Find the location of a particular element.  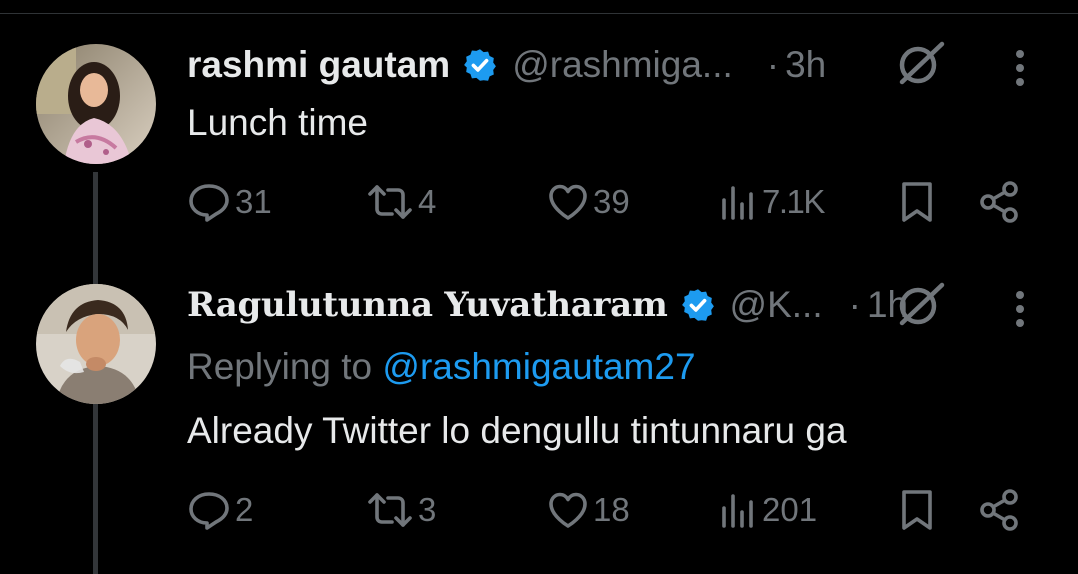

replying-to-mention: @rashmigautam27 is located at coordinates (538, 366).